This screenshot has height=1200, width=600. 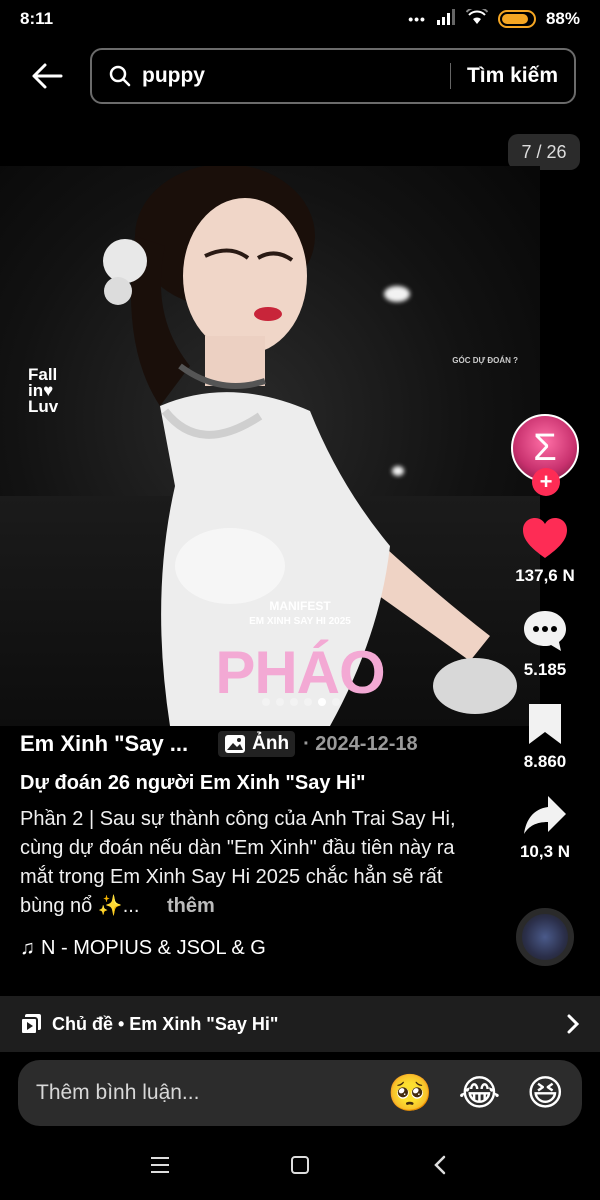 What do you see at coordinates (235, 744) in the screenshot?
I see `image-icon` at bounding box center [235, 744].